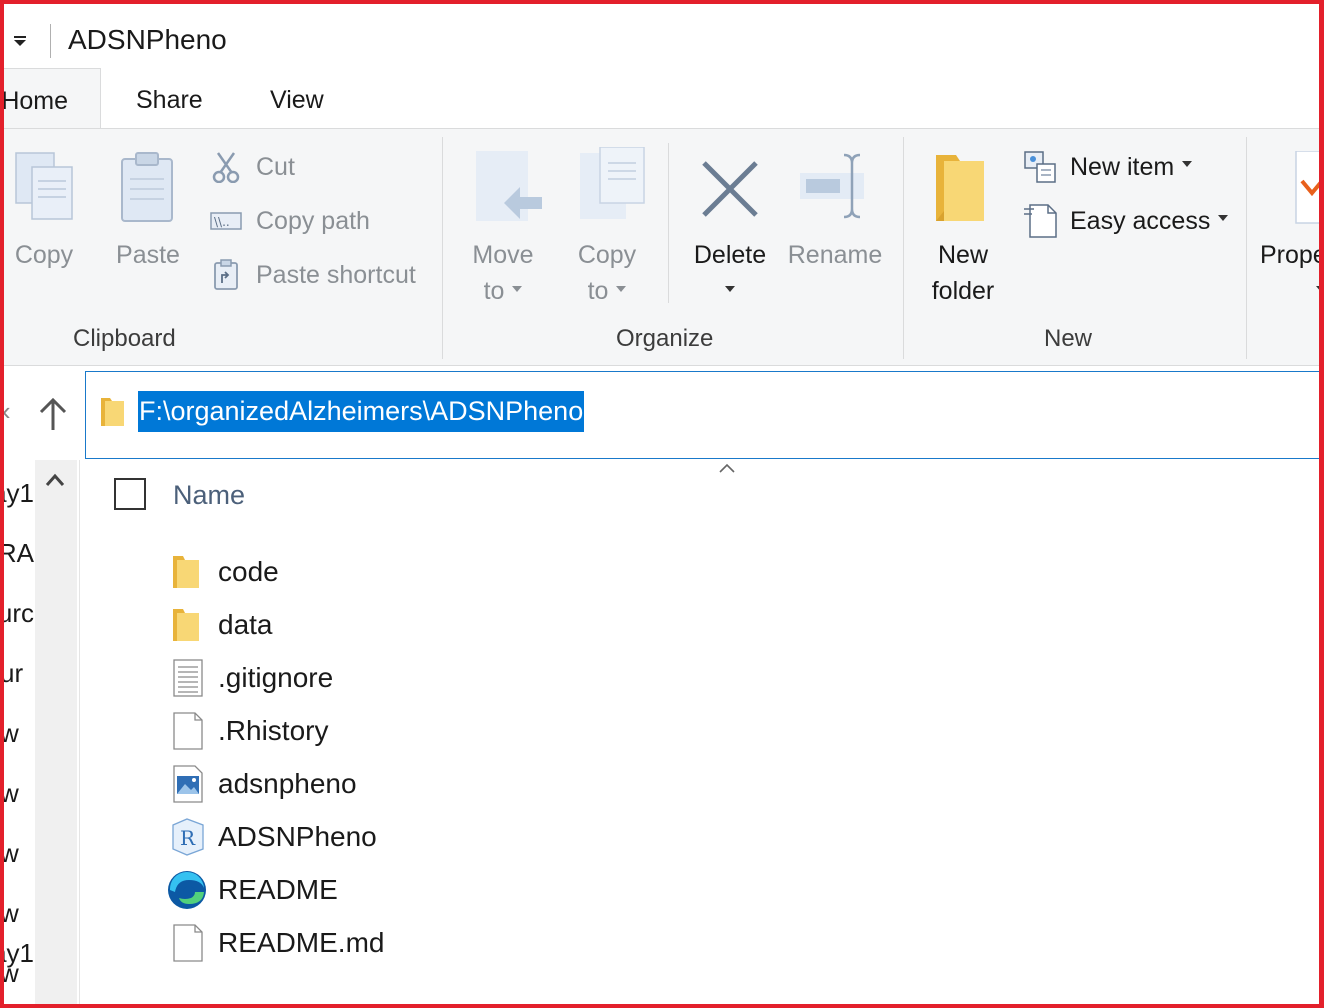 This screenshot has width=1324, height=1008. Describe the element at coordinates (465, 784) in the screenshot. I see `list-item: adsnpheno` at that location.